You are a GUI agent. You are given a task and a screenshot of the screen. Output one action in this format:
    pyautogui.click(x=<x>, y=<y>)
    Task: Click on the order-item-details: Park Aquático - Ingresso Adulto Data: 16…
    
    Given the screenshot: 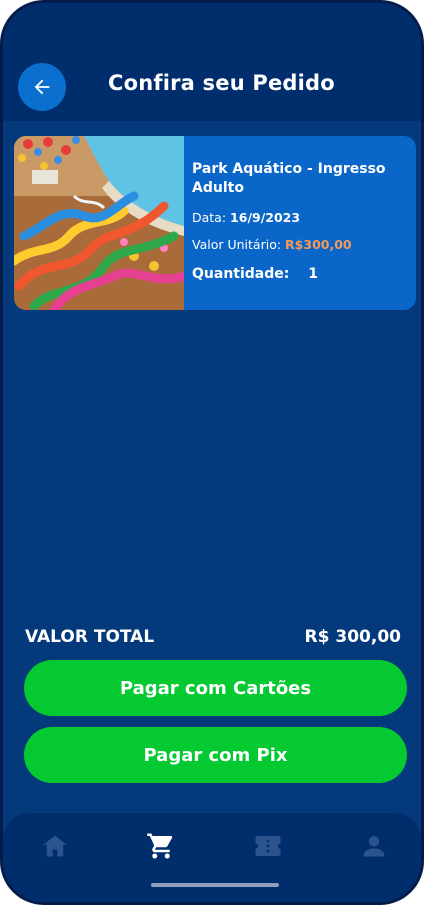 What is the action you would take?
    pyautogui.click(x=299, y=221)
    